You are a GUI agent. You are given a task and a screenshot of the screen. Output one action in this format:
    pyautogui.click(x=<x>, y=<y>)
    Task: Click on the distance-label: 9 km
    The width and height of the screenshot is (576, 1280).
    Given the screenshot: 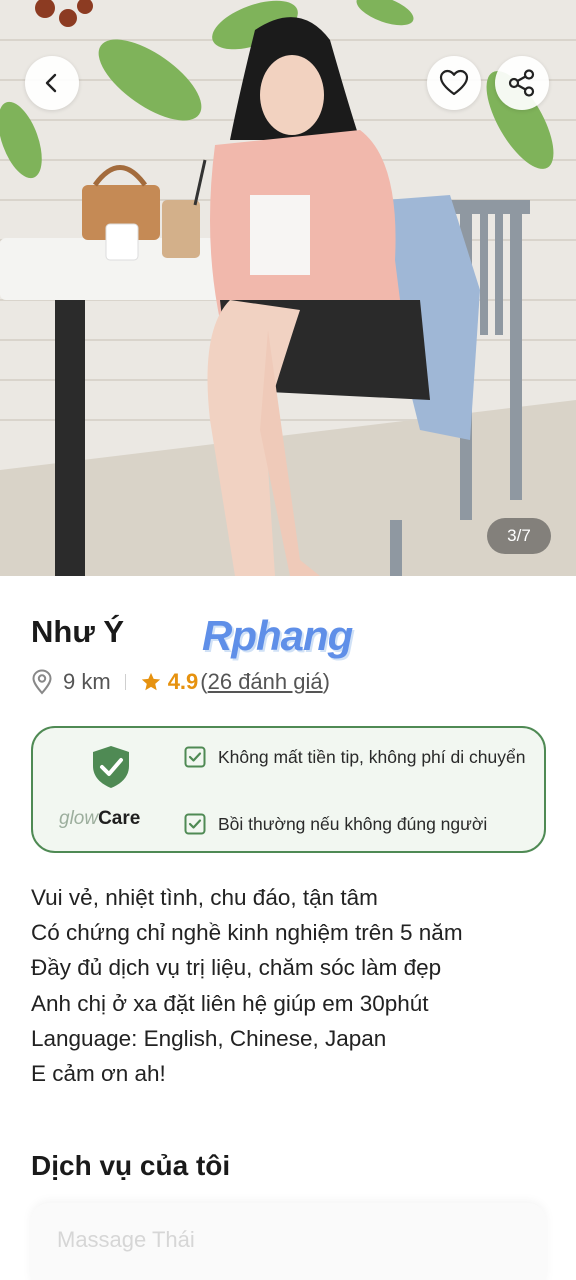 What is the action you would take?
    pyautogui.click(x=87, y=681)
    